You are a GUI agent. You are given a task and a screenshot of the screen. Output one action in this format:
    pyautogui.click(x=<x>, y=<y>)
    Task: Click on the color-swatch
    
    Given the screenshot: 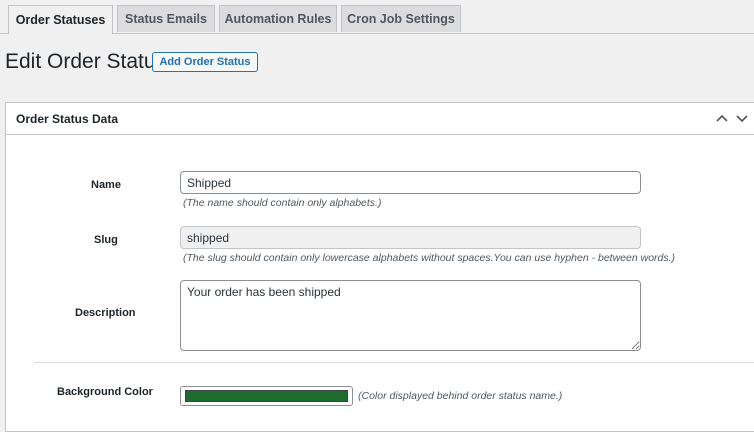 What is the action you would take?
    pyautogui.click(x=266, y=396)
    